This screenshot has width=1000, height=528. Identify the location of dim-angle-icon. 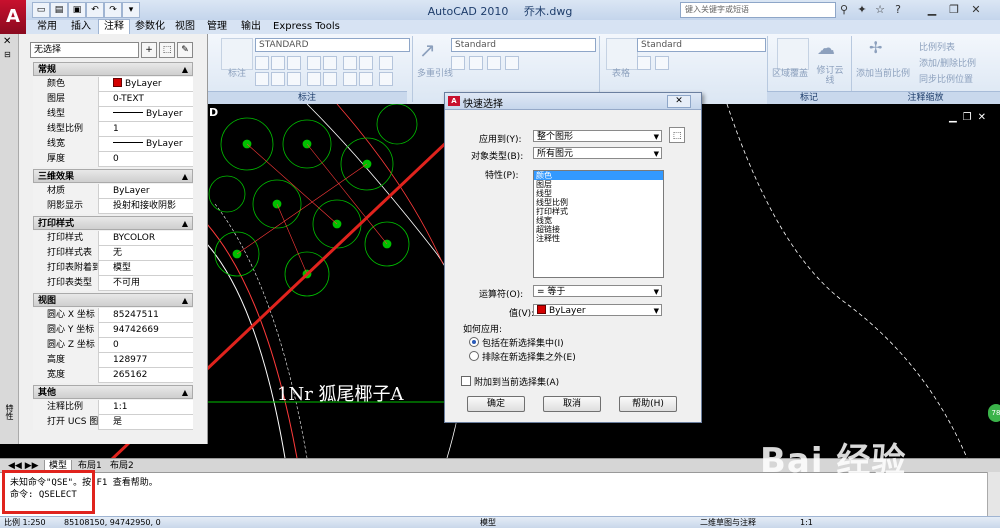
(350, 63).